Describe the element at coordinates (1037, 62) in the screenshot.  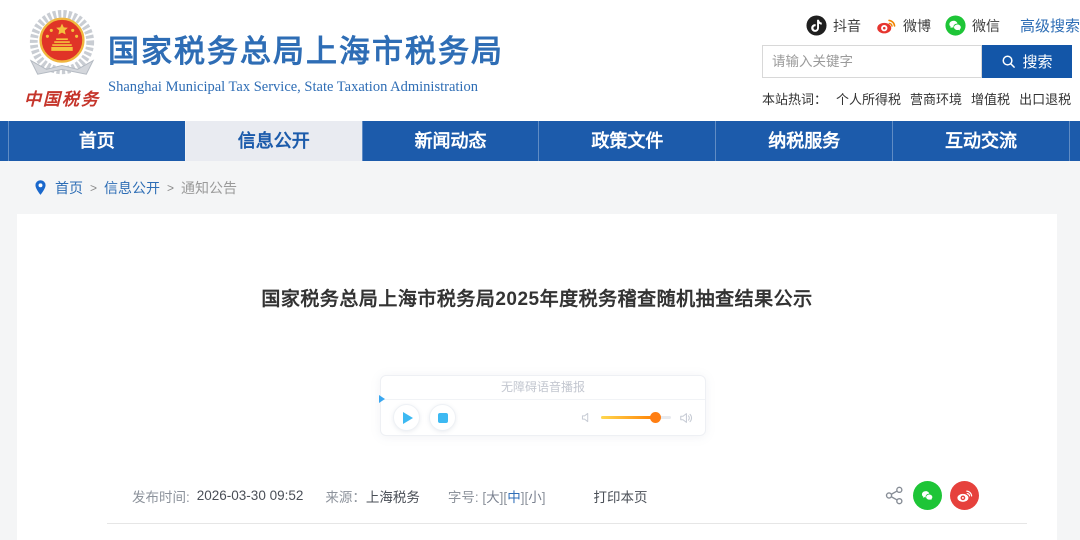
I see `search-button-label: 搜索` at that location.